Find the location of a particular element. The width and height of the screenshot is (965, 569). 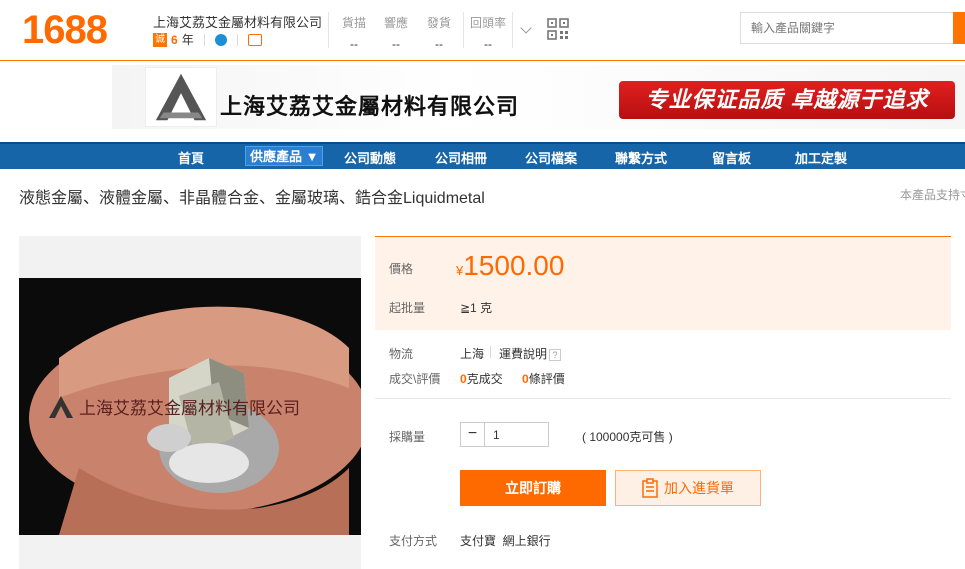

site-logo: 1688 is located at coordinates (65, 30).